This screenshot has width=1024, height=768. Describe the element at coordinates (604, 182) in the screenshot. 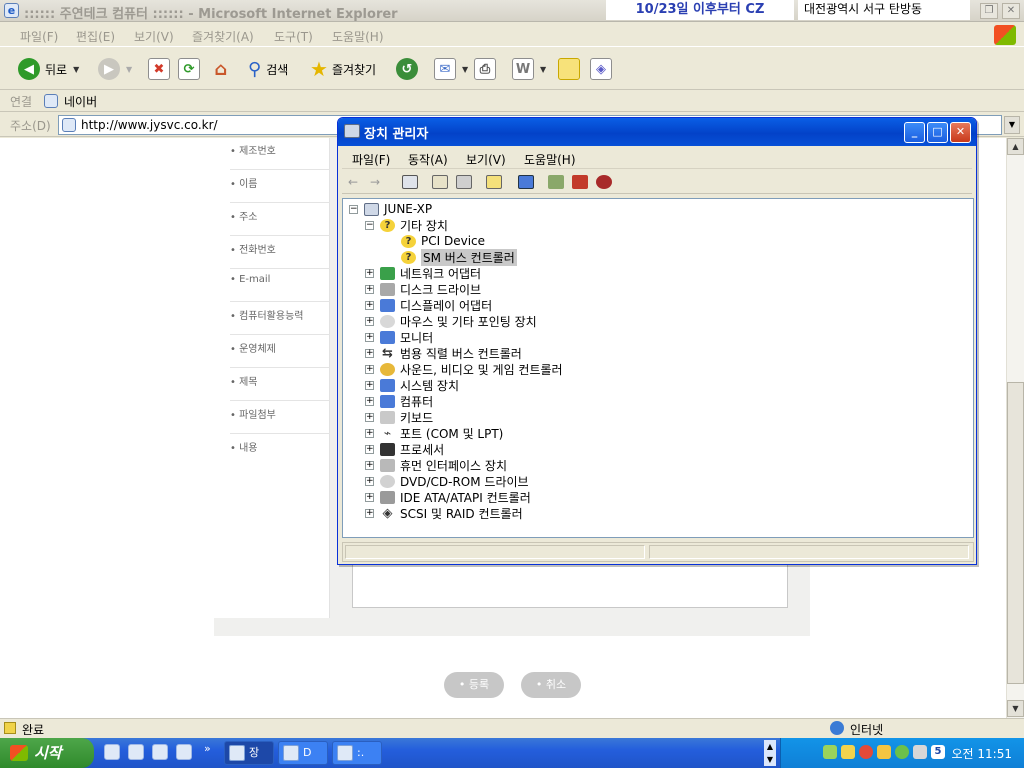

I see `disable-icon` at that location.